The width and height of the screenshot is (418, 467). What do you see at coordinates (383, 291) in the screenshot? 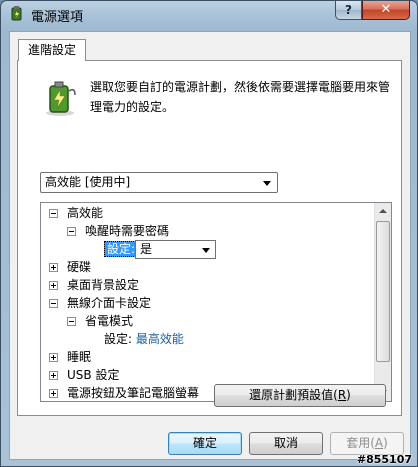
I see `scroll-thumb` at bounding box center [383, 291].